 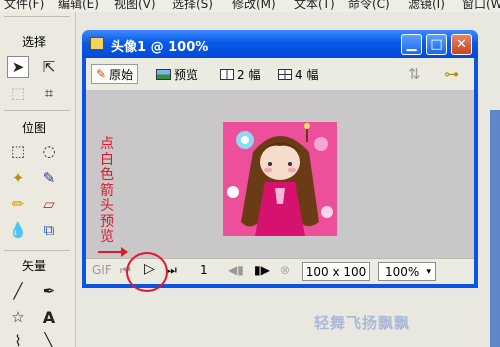 I want to click on tab-preview: 预览, so click(x=177, y=74).